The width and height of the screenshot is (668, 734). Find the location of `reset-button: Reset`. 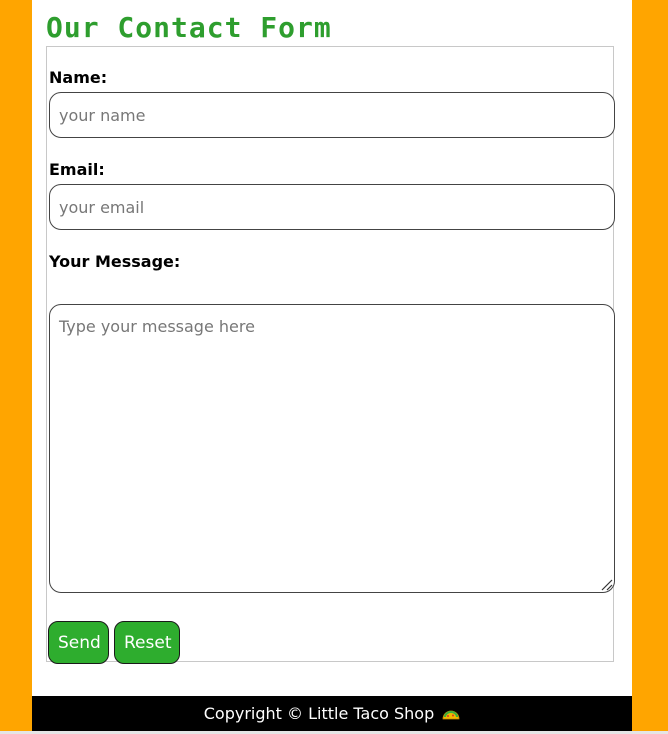

reset-button: Reset is located at coordinates (147, 642).